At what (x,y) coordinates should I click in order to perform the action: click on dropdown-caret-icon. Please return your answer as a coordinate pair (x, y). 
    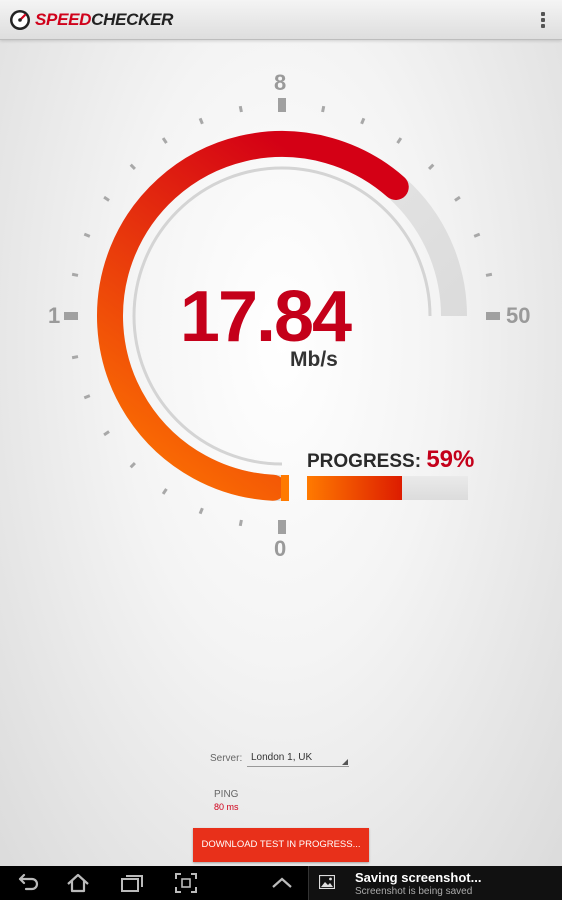
    Looking at the image, I should click on (345, 762).